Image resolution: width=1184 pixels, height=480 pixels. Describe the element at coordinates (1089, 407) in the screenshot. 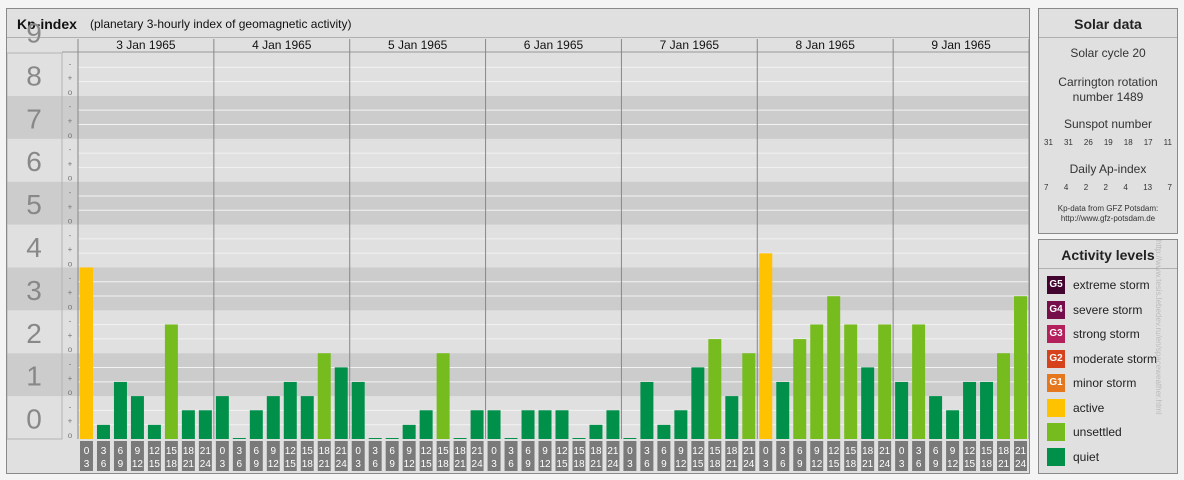

I see `legend-label: active` at that location.